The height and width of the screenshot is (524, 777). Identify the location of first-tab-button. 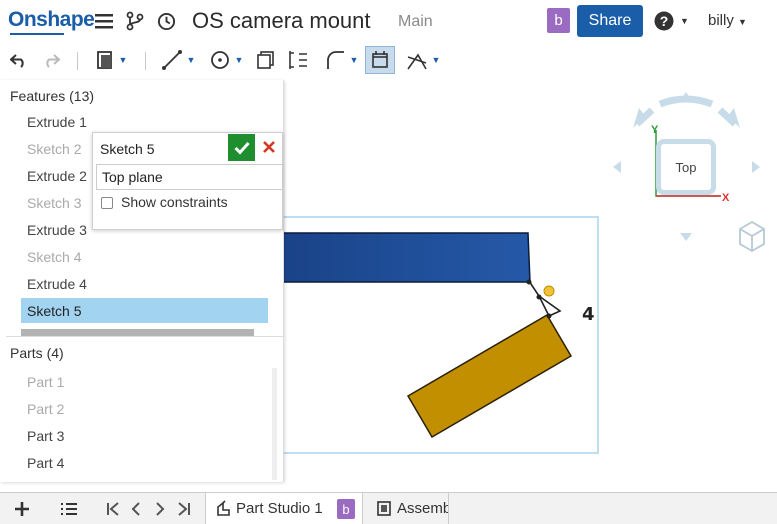
(113, 509).